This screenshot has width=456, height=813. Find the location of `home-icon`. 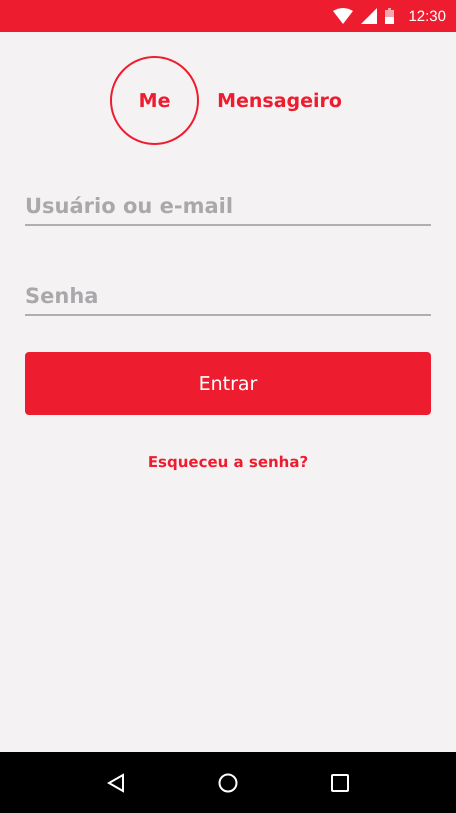

home-icon is located at coordinates (228, 782).